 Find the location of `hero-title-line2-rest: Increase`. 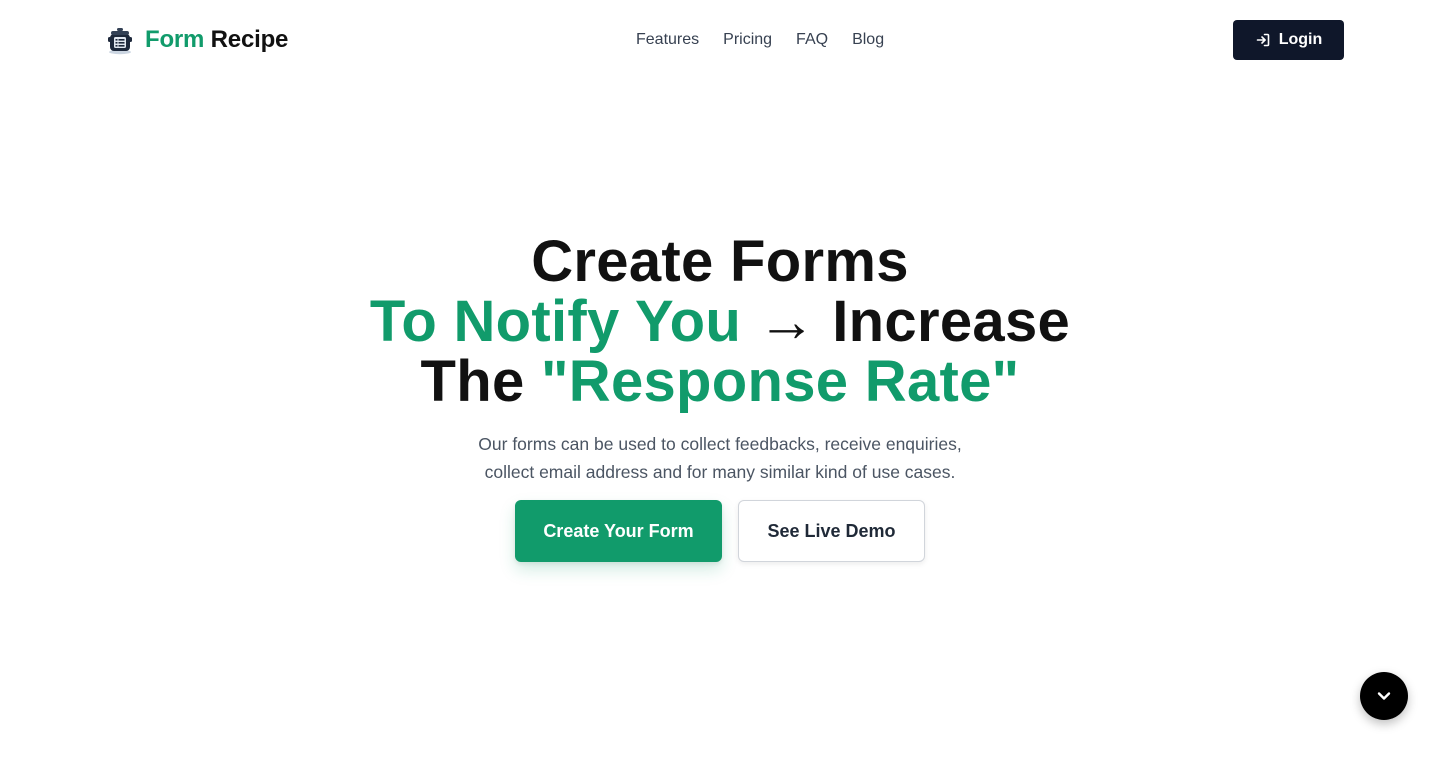

hero-title-line2-rest: Increase is located at coordinates (951, 321).